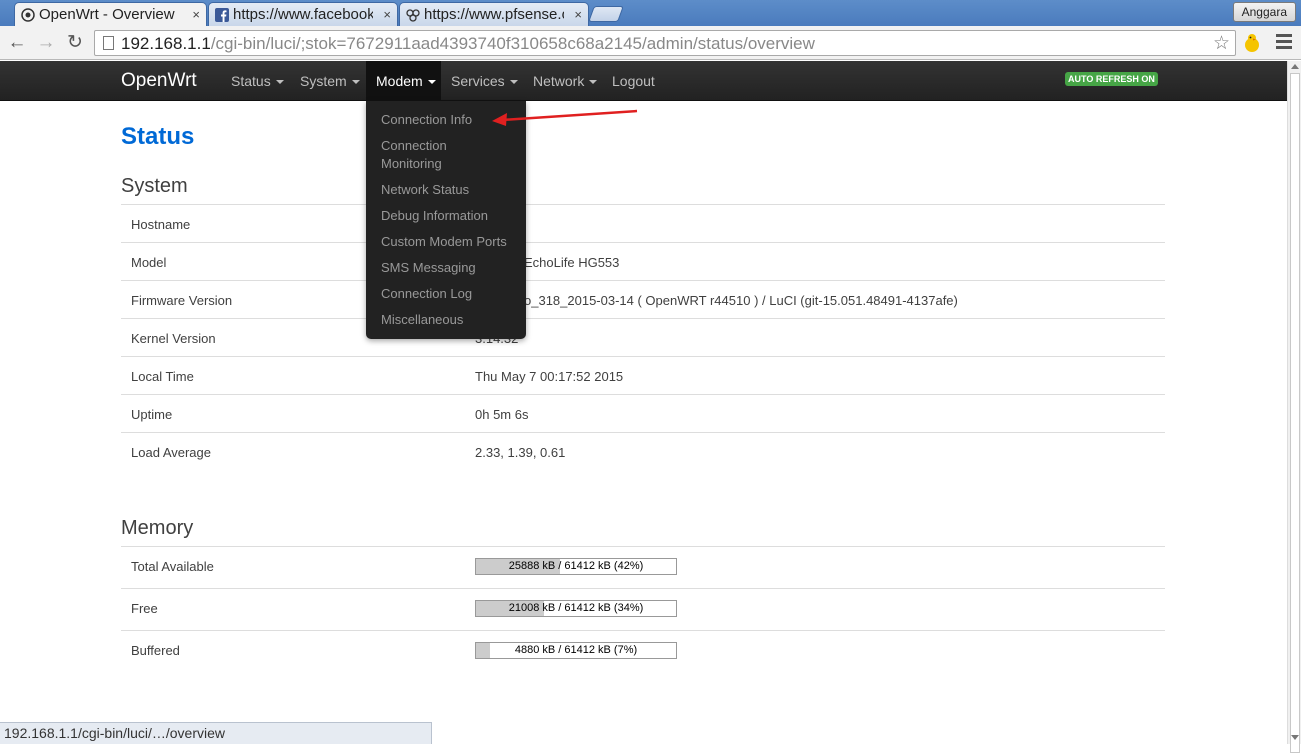  What do you see at coordinates (75, 43) in the screenshot?
I see `reload-icon: ↻` at bounding box center [75, 43].